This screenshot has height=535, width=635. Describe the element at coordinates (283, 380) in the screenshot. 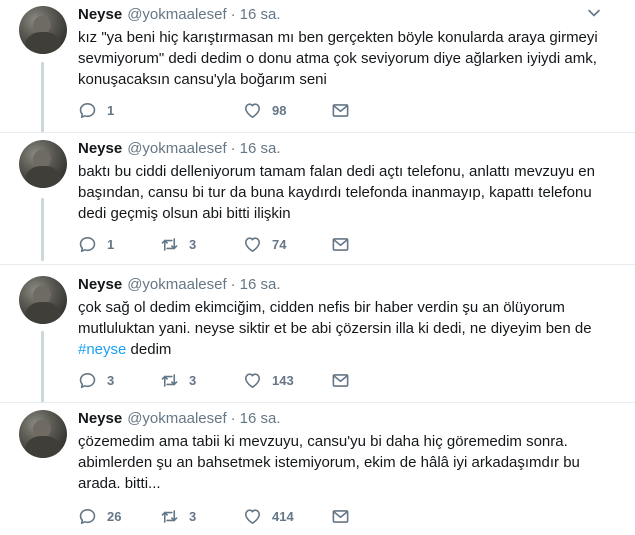

I see `like-count: 143` at that location.